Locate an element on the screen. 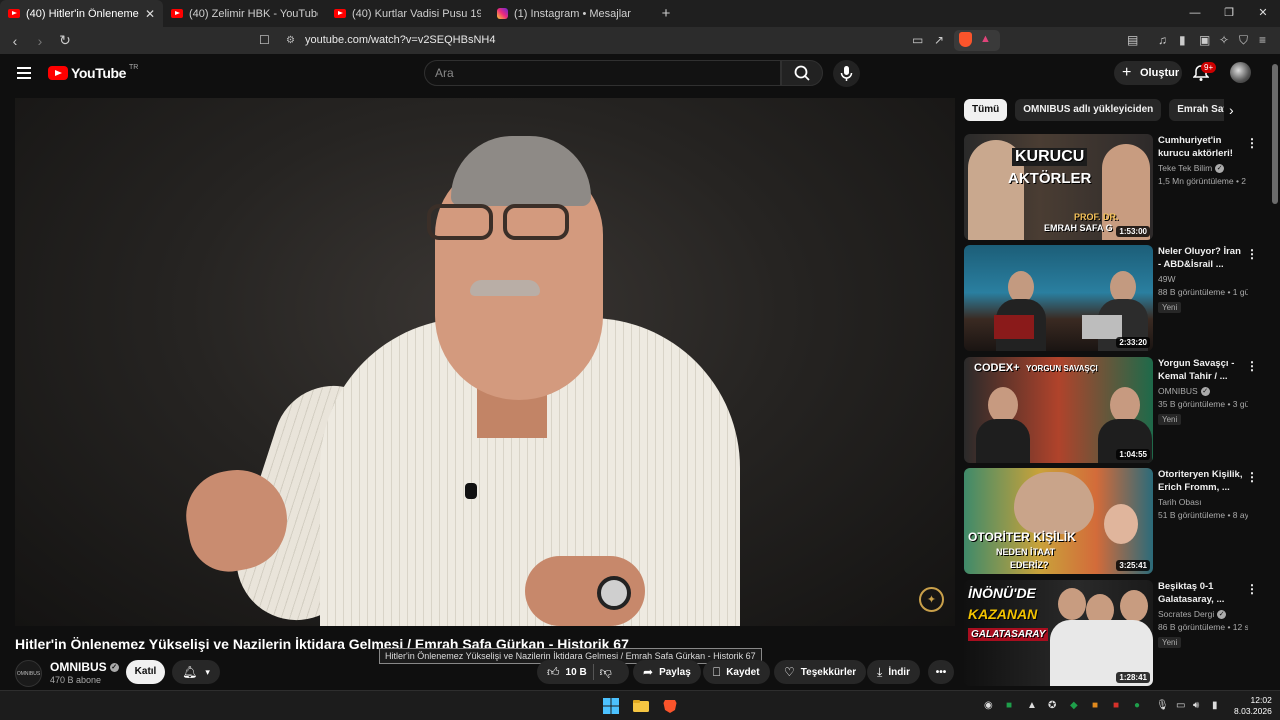 The height and width of the screenshot is (720, 1280). close-tab-icon: ✕ is located at coordinates (150, 14).